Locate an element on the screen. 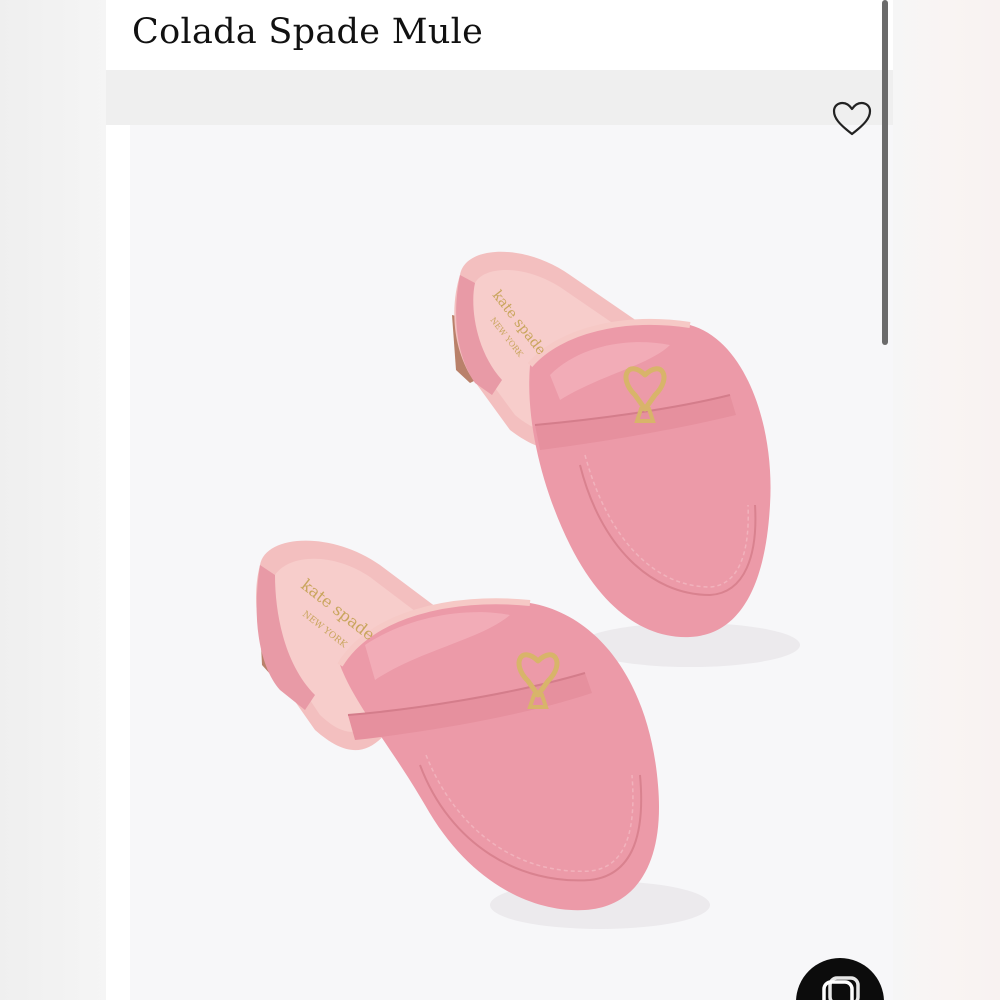  back-shoe: kate spade NEW YORK is located at coordinates (611, 444).